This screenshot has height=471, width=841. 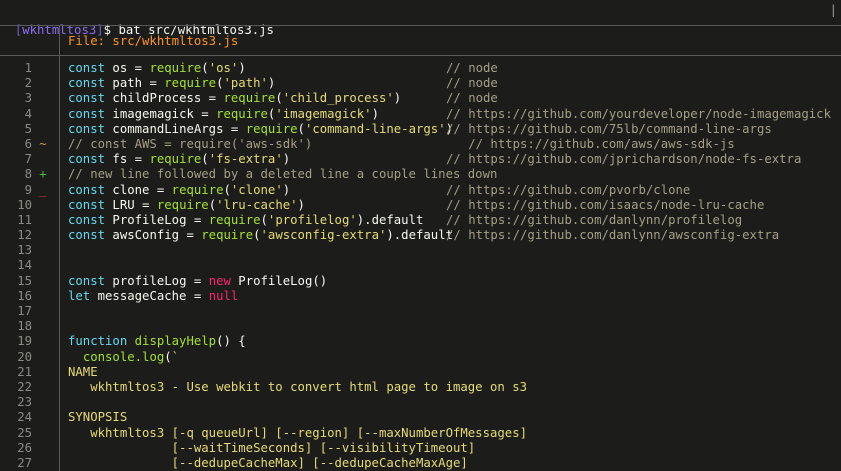 What do you see at coordinates (98, 341) in the screenshot?
I see `code-token: function` at bounding box center [98, 341].